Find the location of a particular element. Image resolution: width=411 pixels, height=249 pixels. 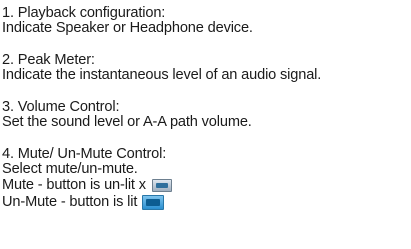

section-heading: 2. Peak Meter: is located at coordinates (48, 60).